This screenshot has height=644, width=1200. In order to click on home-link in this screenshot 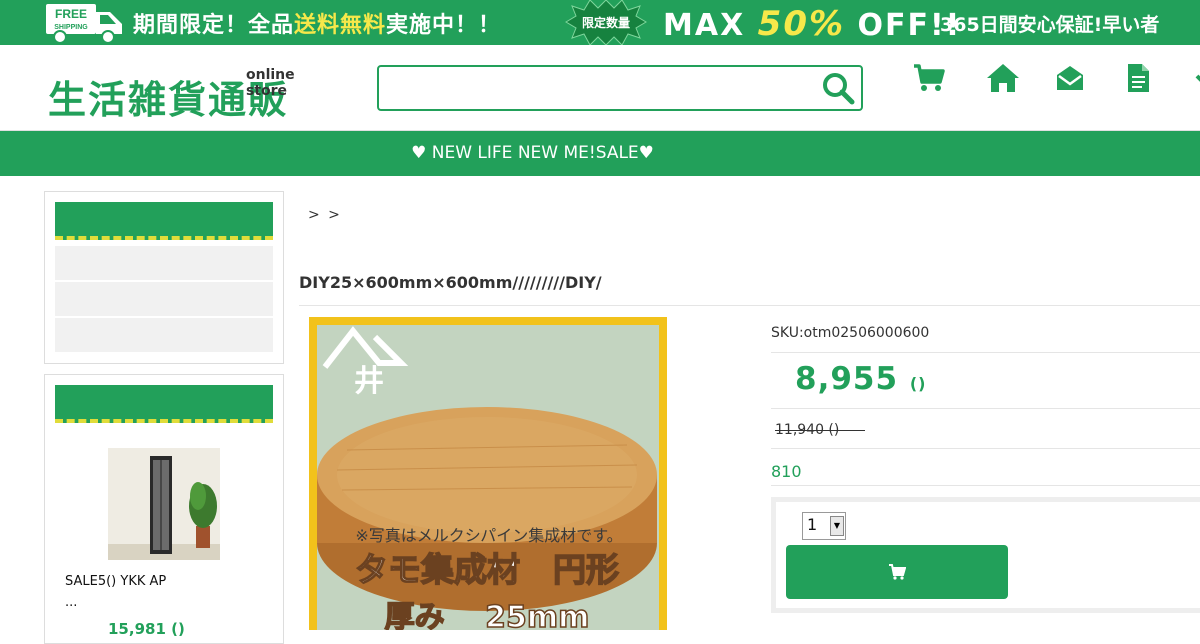, I will do `click(1003, 78)`.